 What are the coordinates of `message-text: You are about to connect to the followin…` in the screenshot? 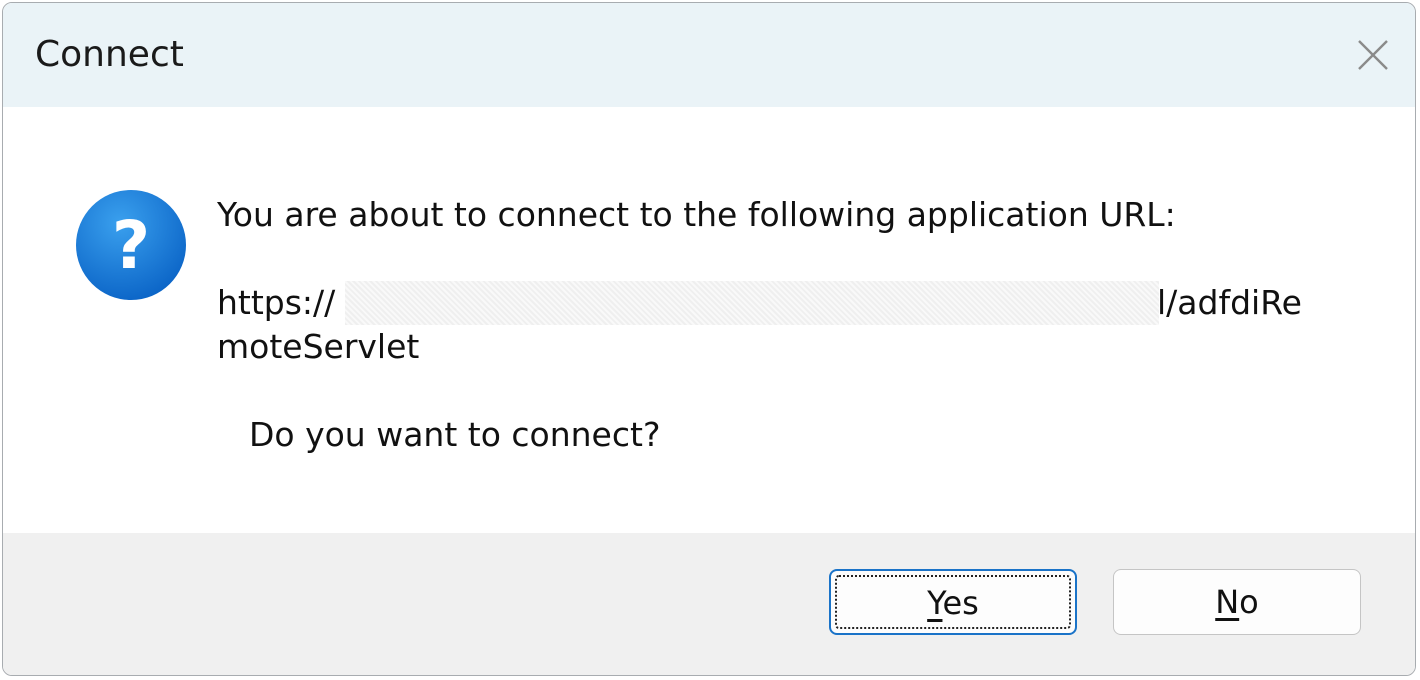 It's located at (696, 214).